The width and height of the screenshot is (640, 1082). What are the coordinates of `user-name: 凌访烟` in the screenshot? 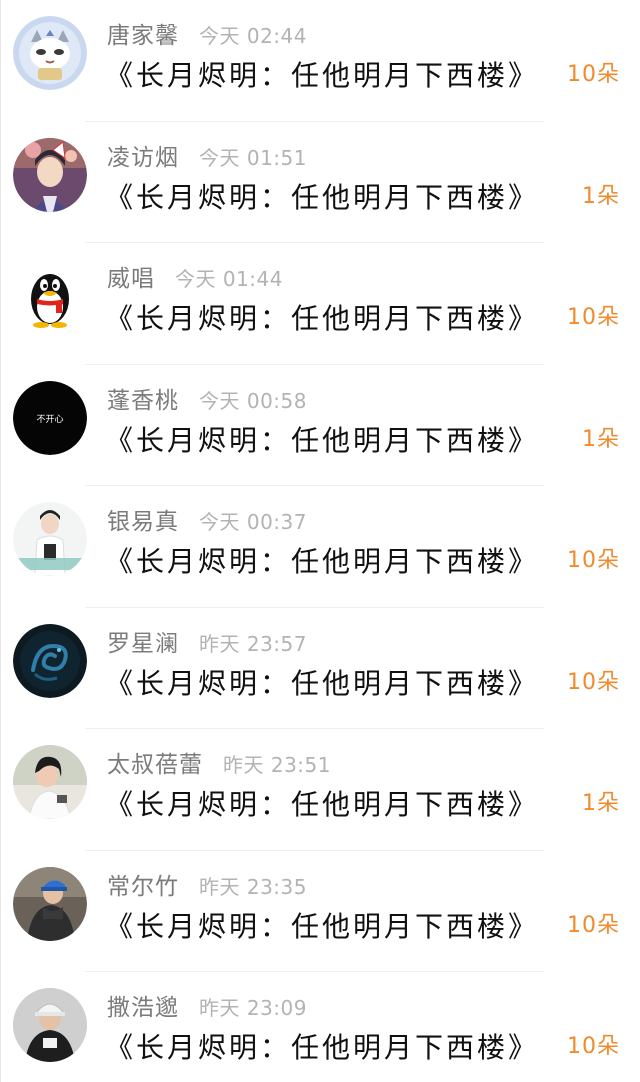 It's located at (143, 155).